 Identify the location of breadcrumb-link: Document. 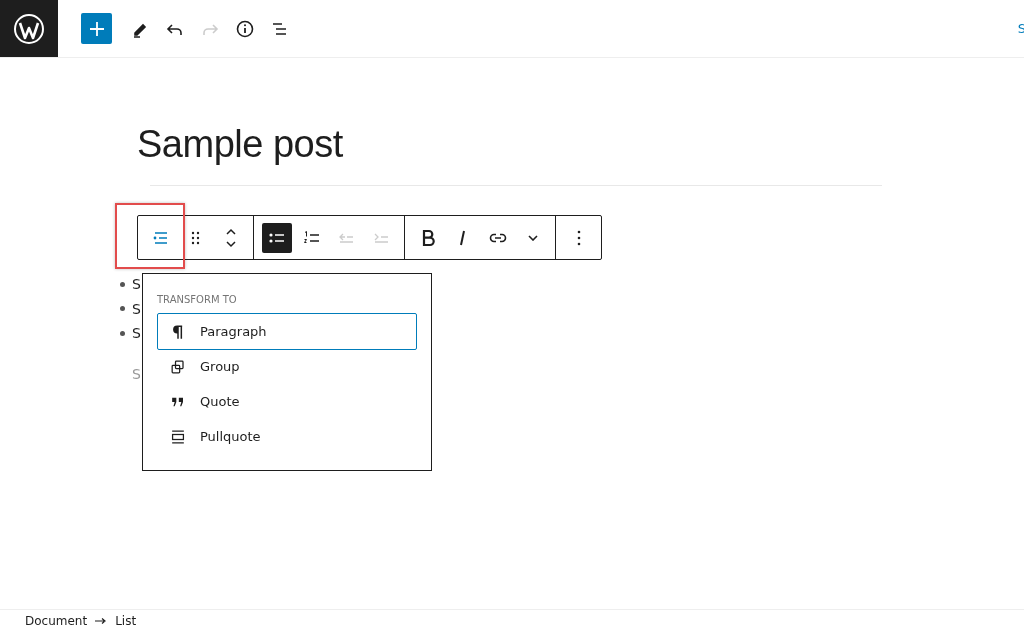
(56, 621).